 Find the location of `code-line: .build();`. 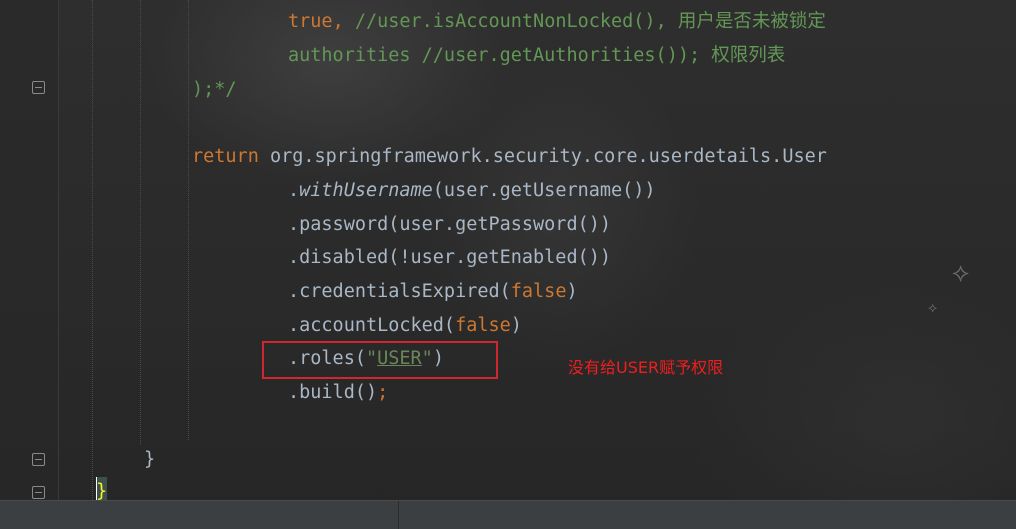

code-line: .build(); is located at coordinates (338, 393).